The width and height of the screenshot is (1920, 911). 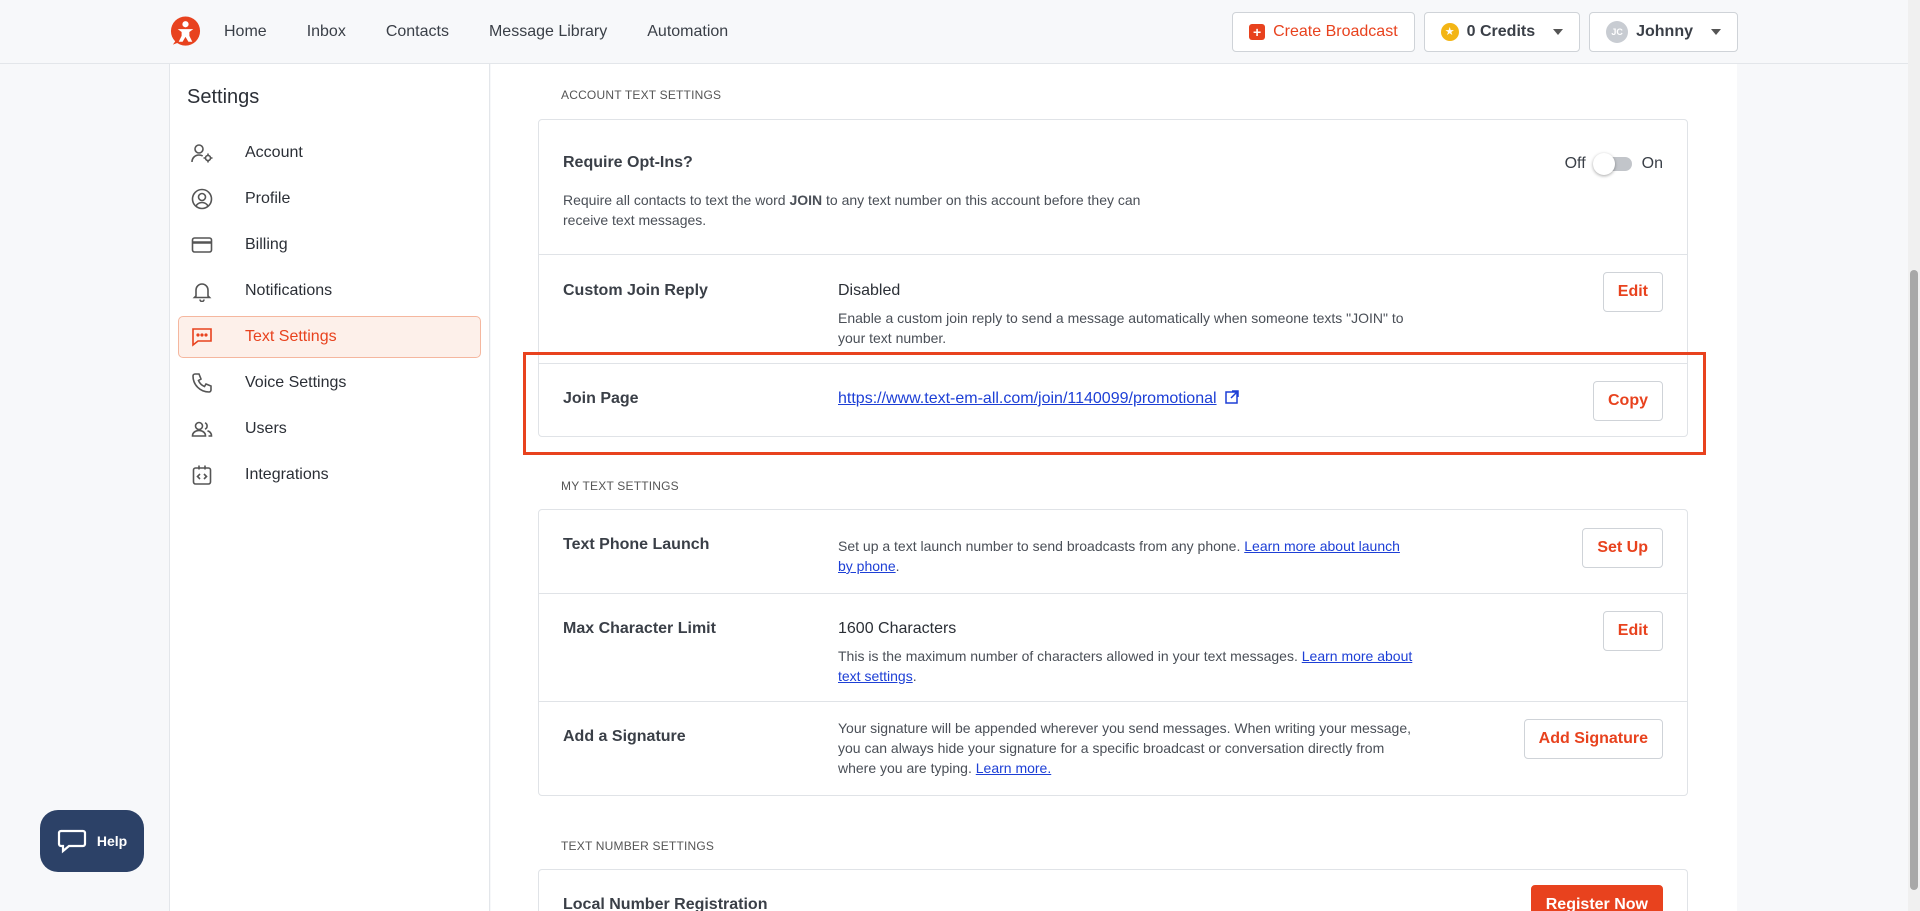 What do you see at coordinates (291, 336) in the screenshot?
I see `sidebar-item-label: Text Settings` at bounding box center [291, 336].